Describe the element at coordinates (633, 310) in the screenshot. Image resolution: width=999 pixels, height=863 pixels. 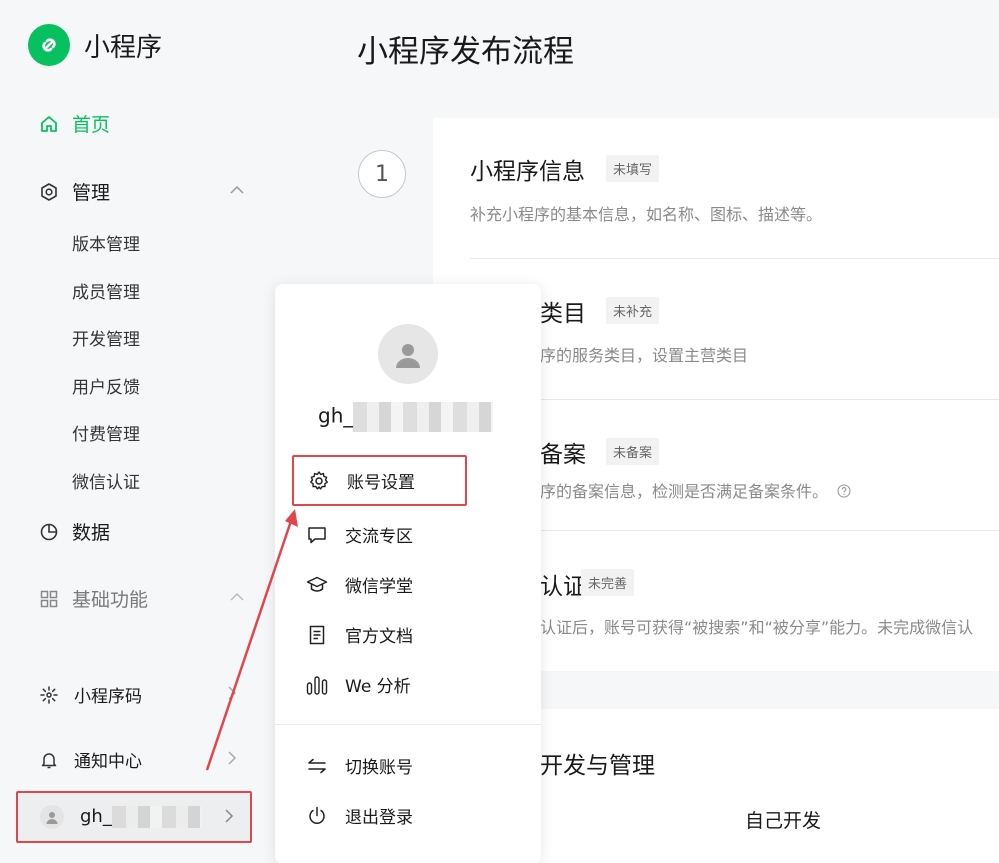
I see `status-badge: 未补充` at that location.